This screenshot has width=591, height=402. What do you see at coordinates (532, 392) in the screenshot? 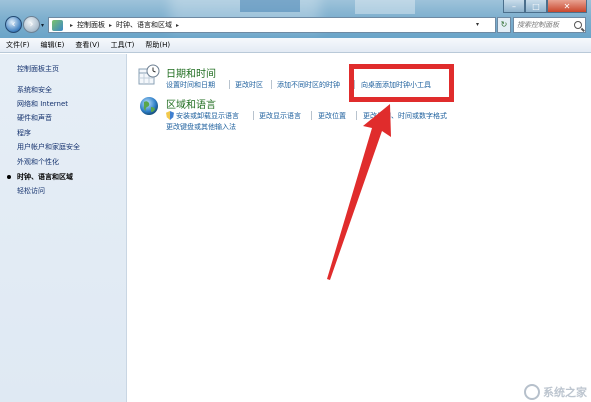
I see `watermark-logo-icon` at bounding box center [532, 392].